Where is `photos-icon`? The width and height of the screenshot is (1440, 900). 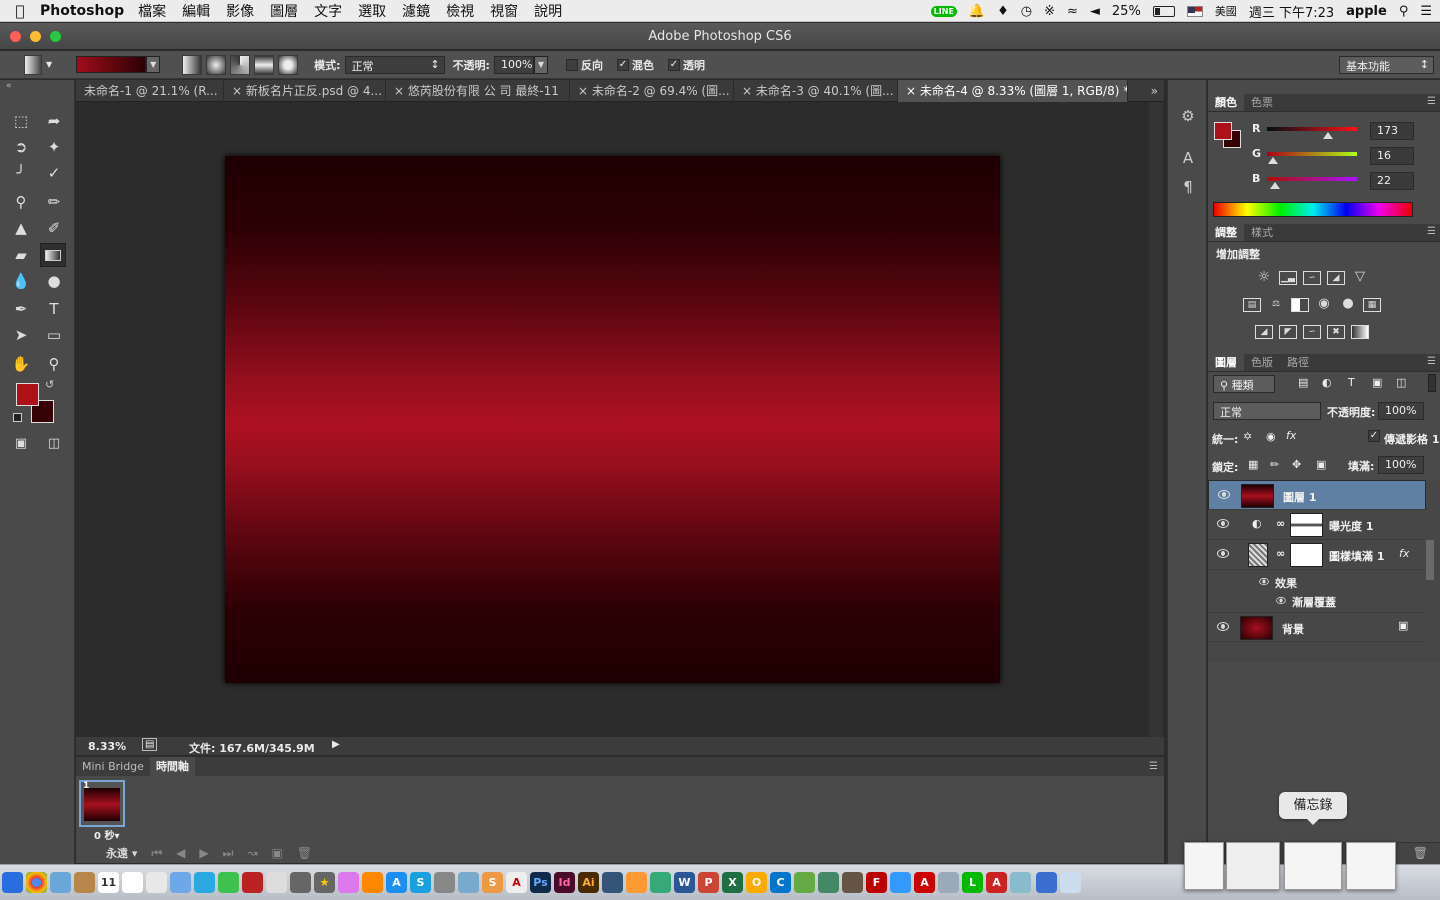 photos-icon is located at coordinates (156, 882).